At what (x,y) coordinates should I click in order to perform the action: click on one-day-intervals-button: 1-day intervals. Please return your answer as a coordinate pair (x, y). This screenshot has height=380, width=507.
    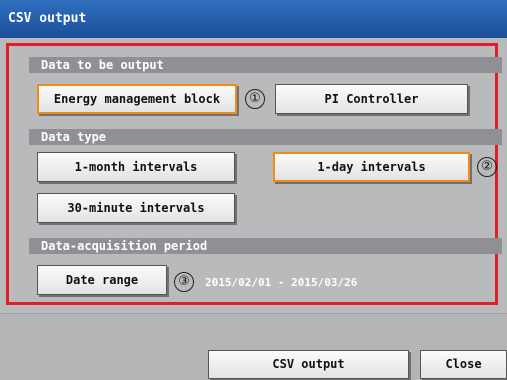
    Looking at the image, I should click on (371, 167).